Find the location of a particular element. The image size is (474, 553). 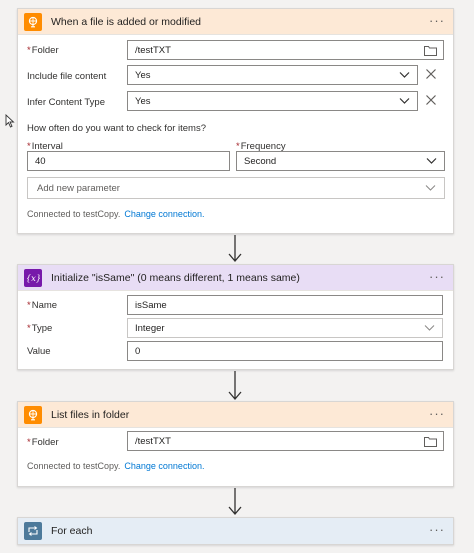

list-folder-input: /testTXT is located at coordinates (285, 441).